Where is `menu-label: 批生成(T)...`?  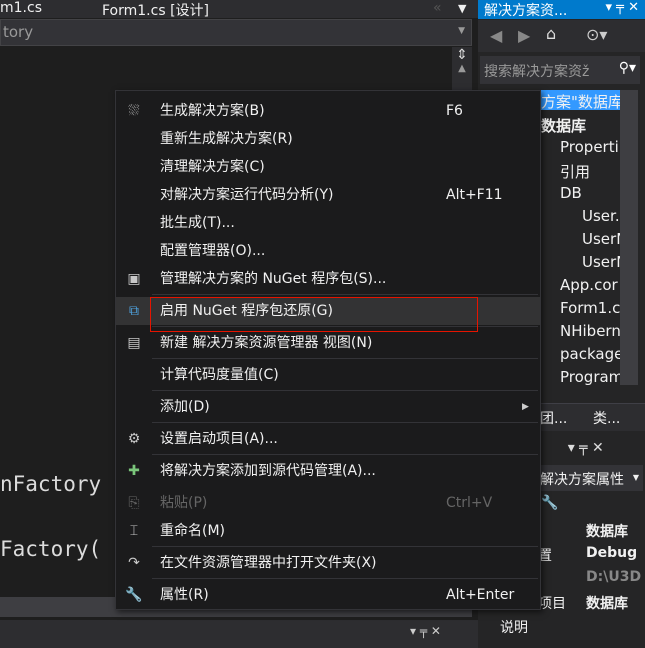
menu-label: 批生成(T)... is located at coordinates (197, 223).